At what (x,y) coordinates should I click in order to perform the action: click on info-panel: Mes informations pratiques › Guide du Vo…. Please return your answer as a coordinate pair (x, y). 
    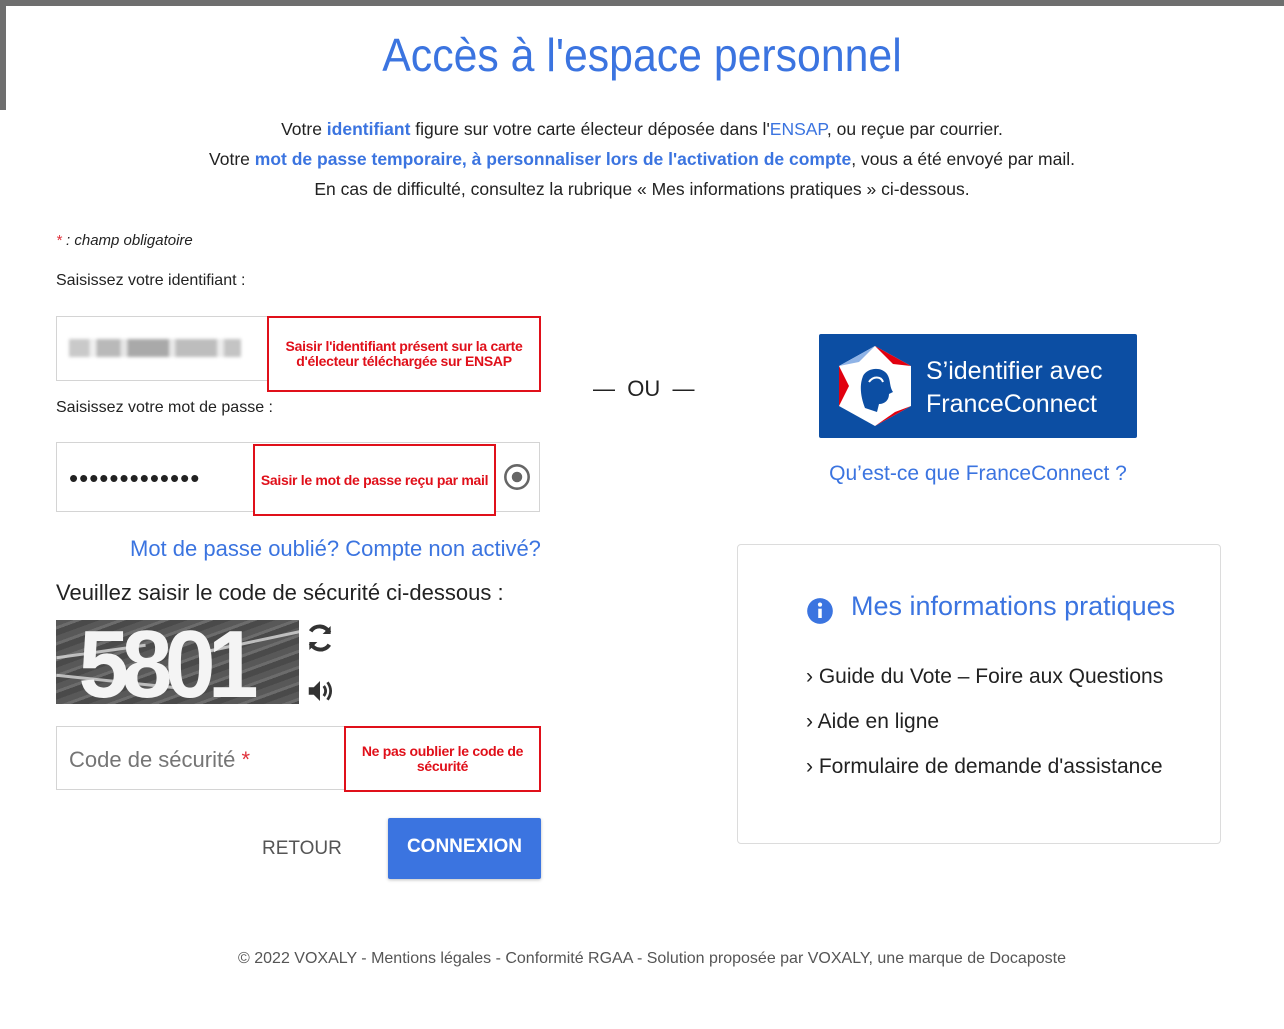
    Looking at the image, I should click on (979, 694).